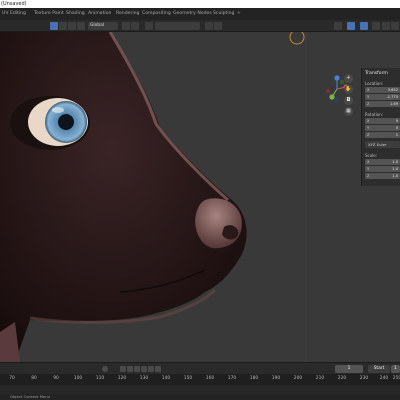 The image size is (400, 400). Describe the element at coordinates (78, 378) in the screenshot. I see `frame-tick: 100` at that location.